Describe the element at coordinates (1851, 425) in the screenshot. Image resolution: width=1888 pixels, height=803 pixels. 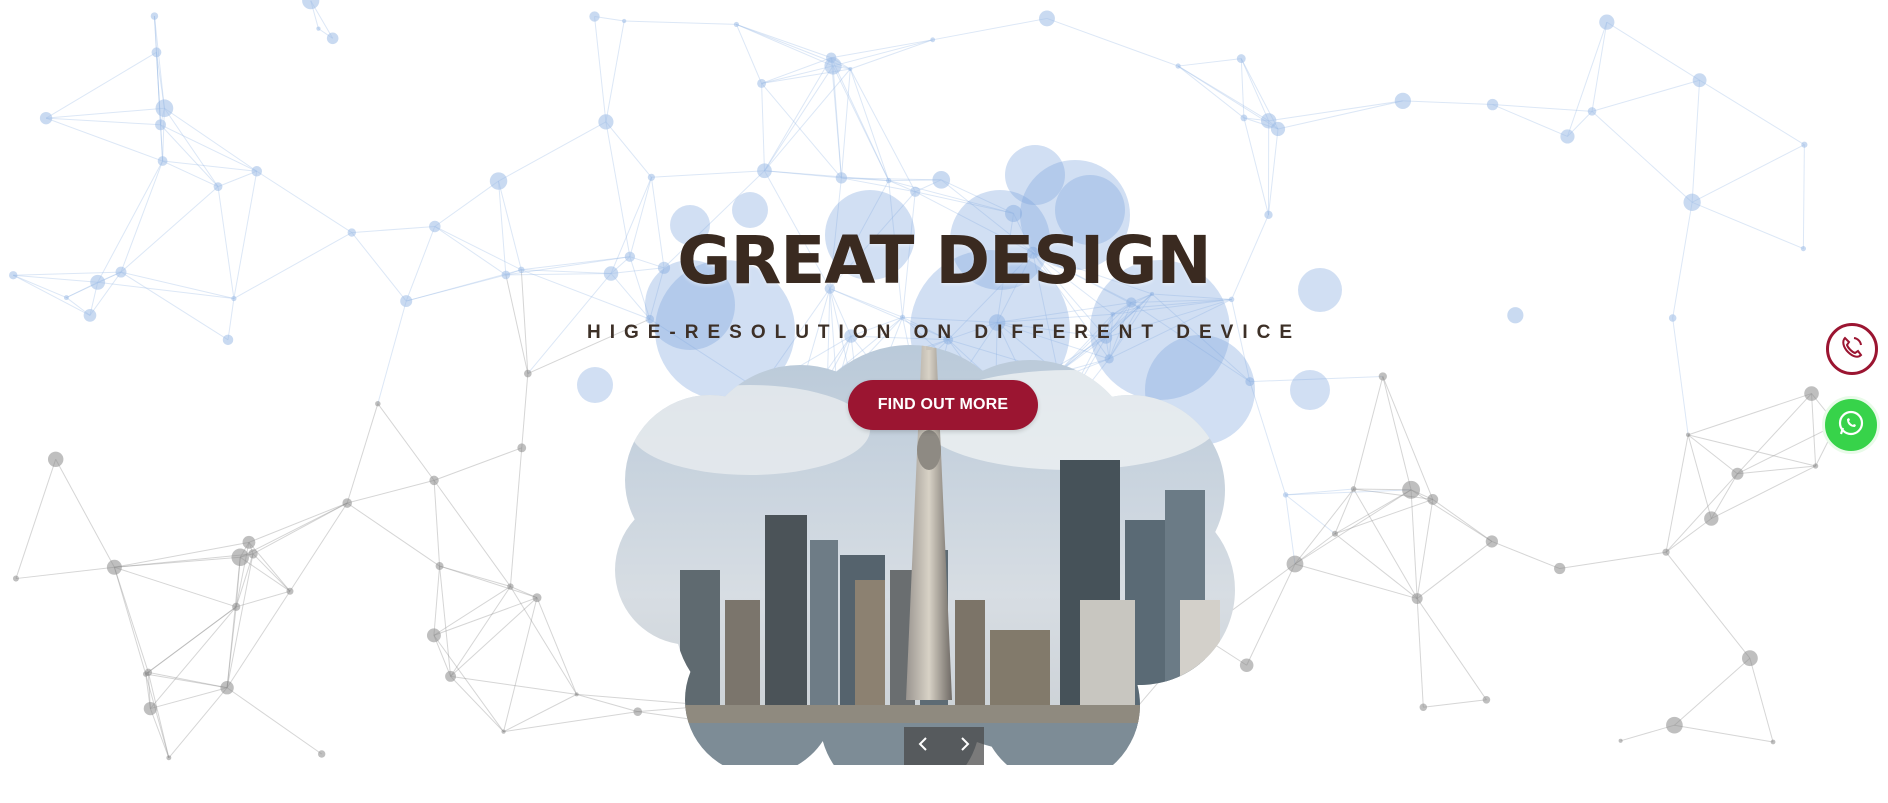
I see `whatsapp-button` at that location.